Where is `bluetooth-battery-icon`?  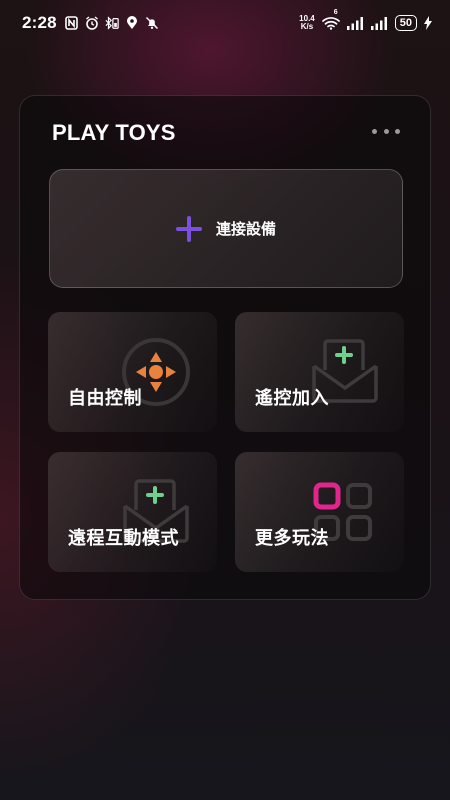 bluetooth-battery-icon is located at coordinates (112, 23).